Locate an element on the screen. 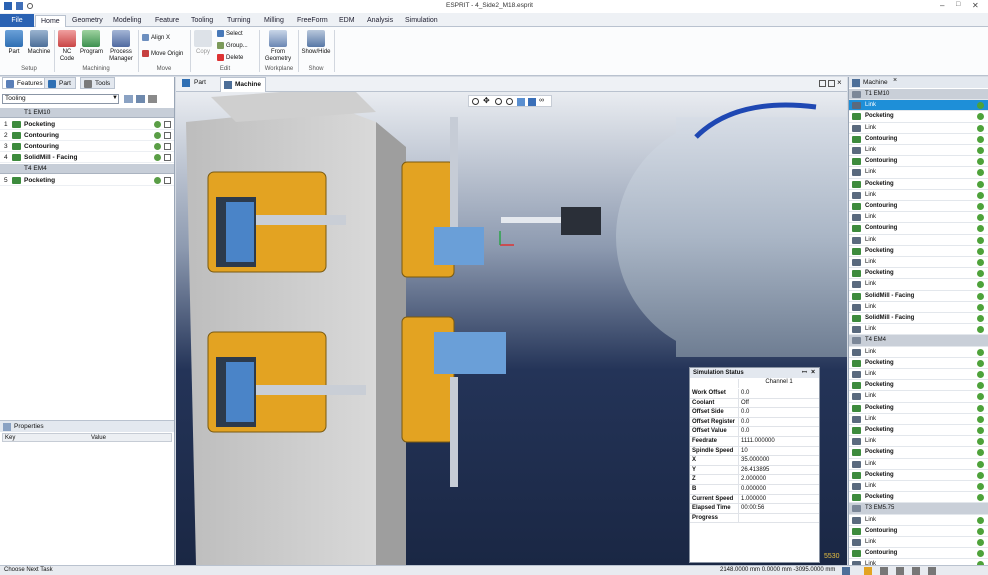 The image size is (988, 575). rotate-icon is located at coordinates (475, 101).